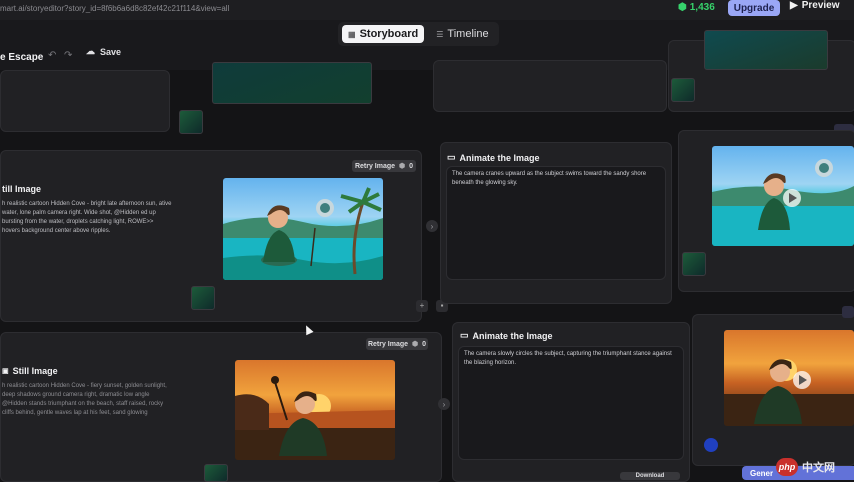 Image resolution: width=854 pixels, height=482 pixels. Describe the element at coordinates (21, 57) in the screenshot. I see `project-title: e Escape` at that location.